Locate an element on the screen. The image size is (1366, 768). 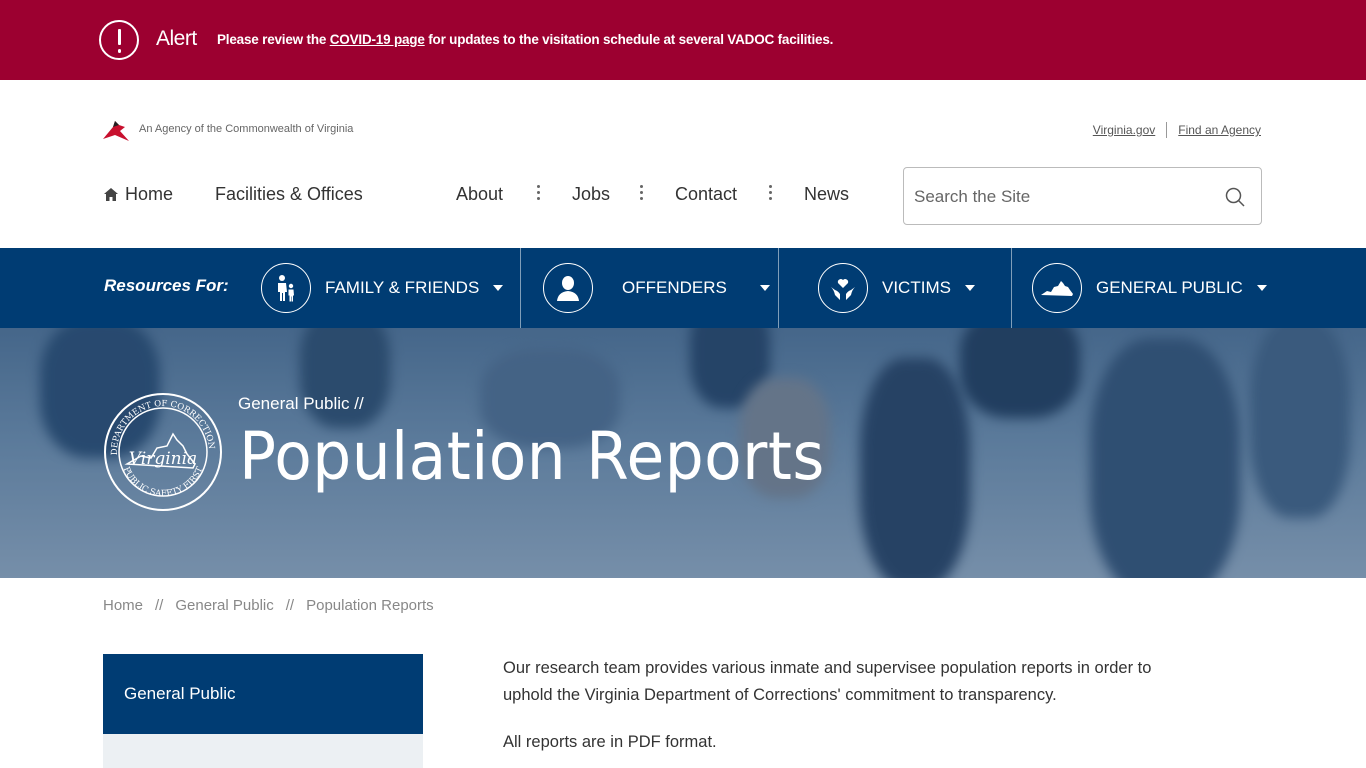
heart-hands-icon is located at coordinates (843, 288).